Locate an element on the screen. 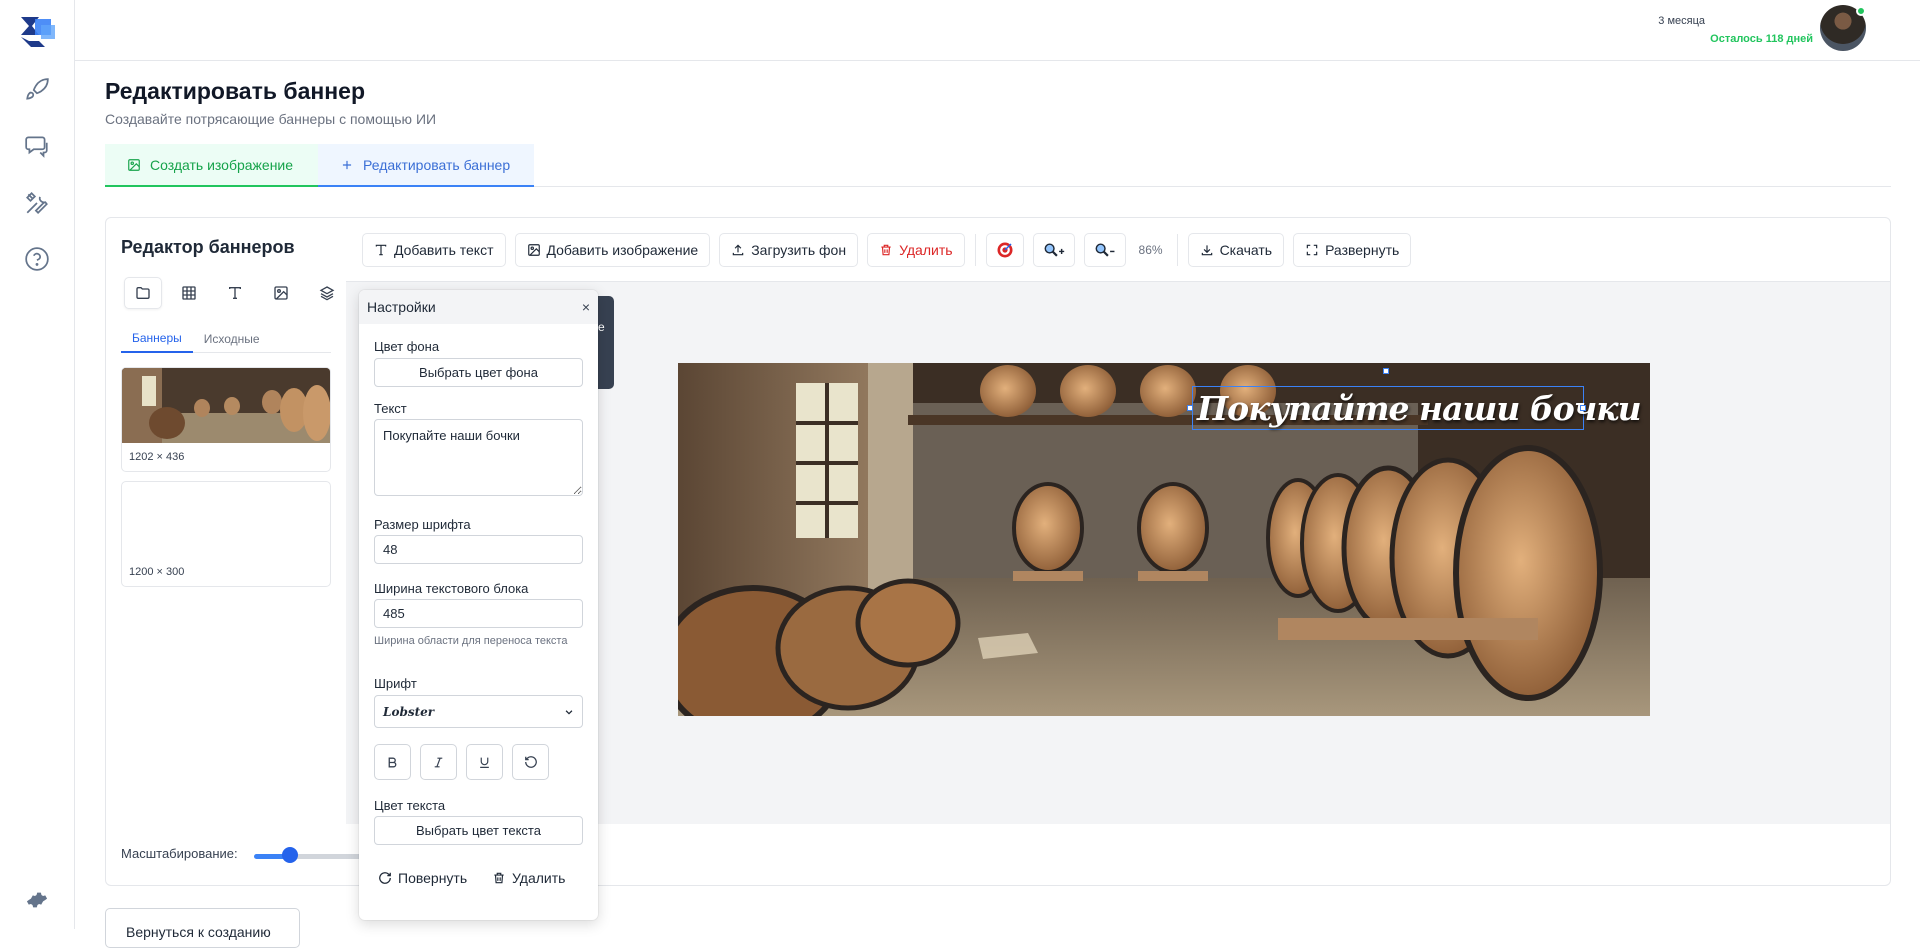 This screenshot has height=948, width=1920. panel-subtabs: Баннеры Исходные is located at coordinates (226, 339).